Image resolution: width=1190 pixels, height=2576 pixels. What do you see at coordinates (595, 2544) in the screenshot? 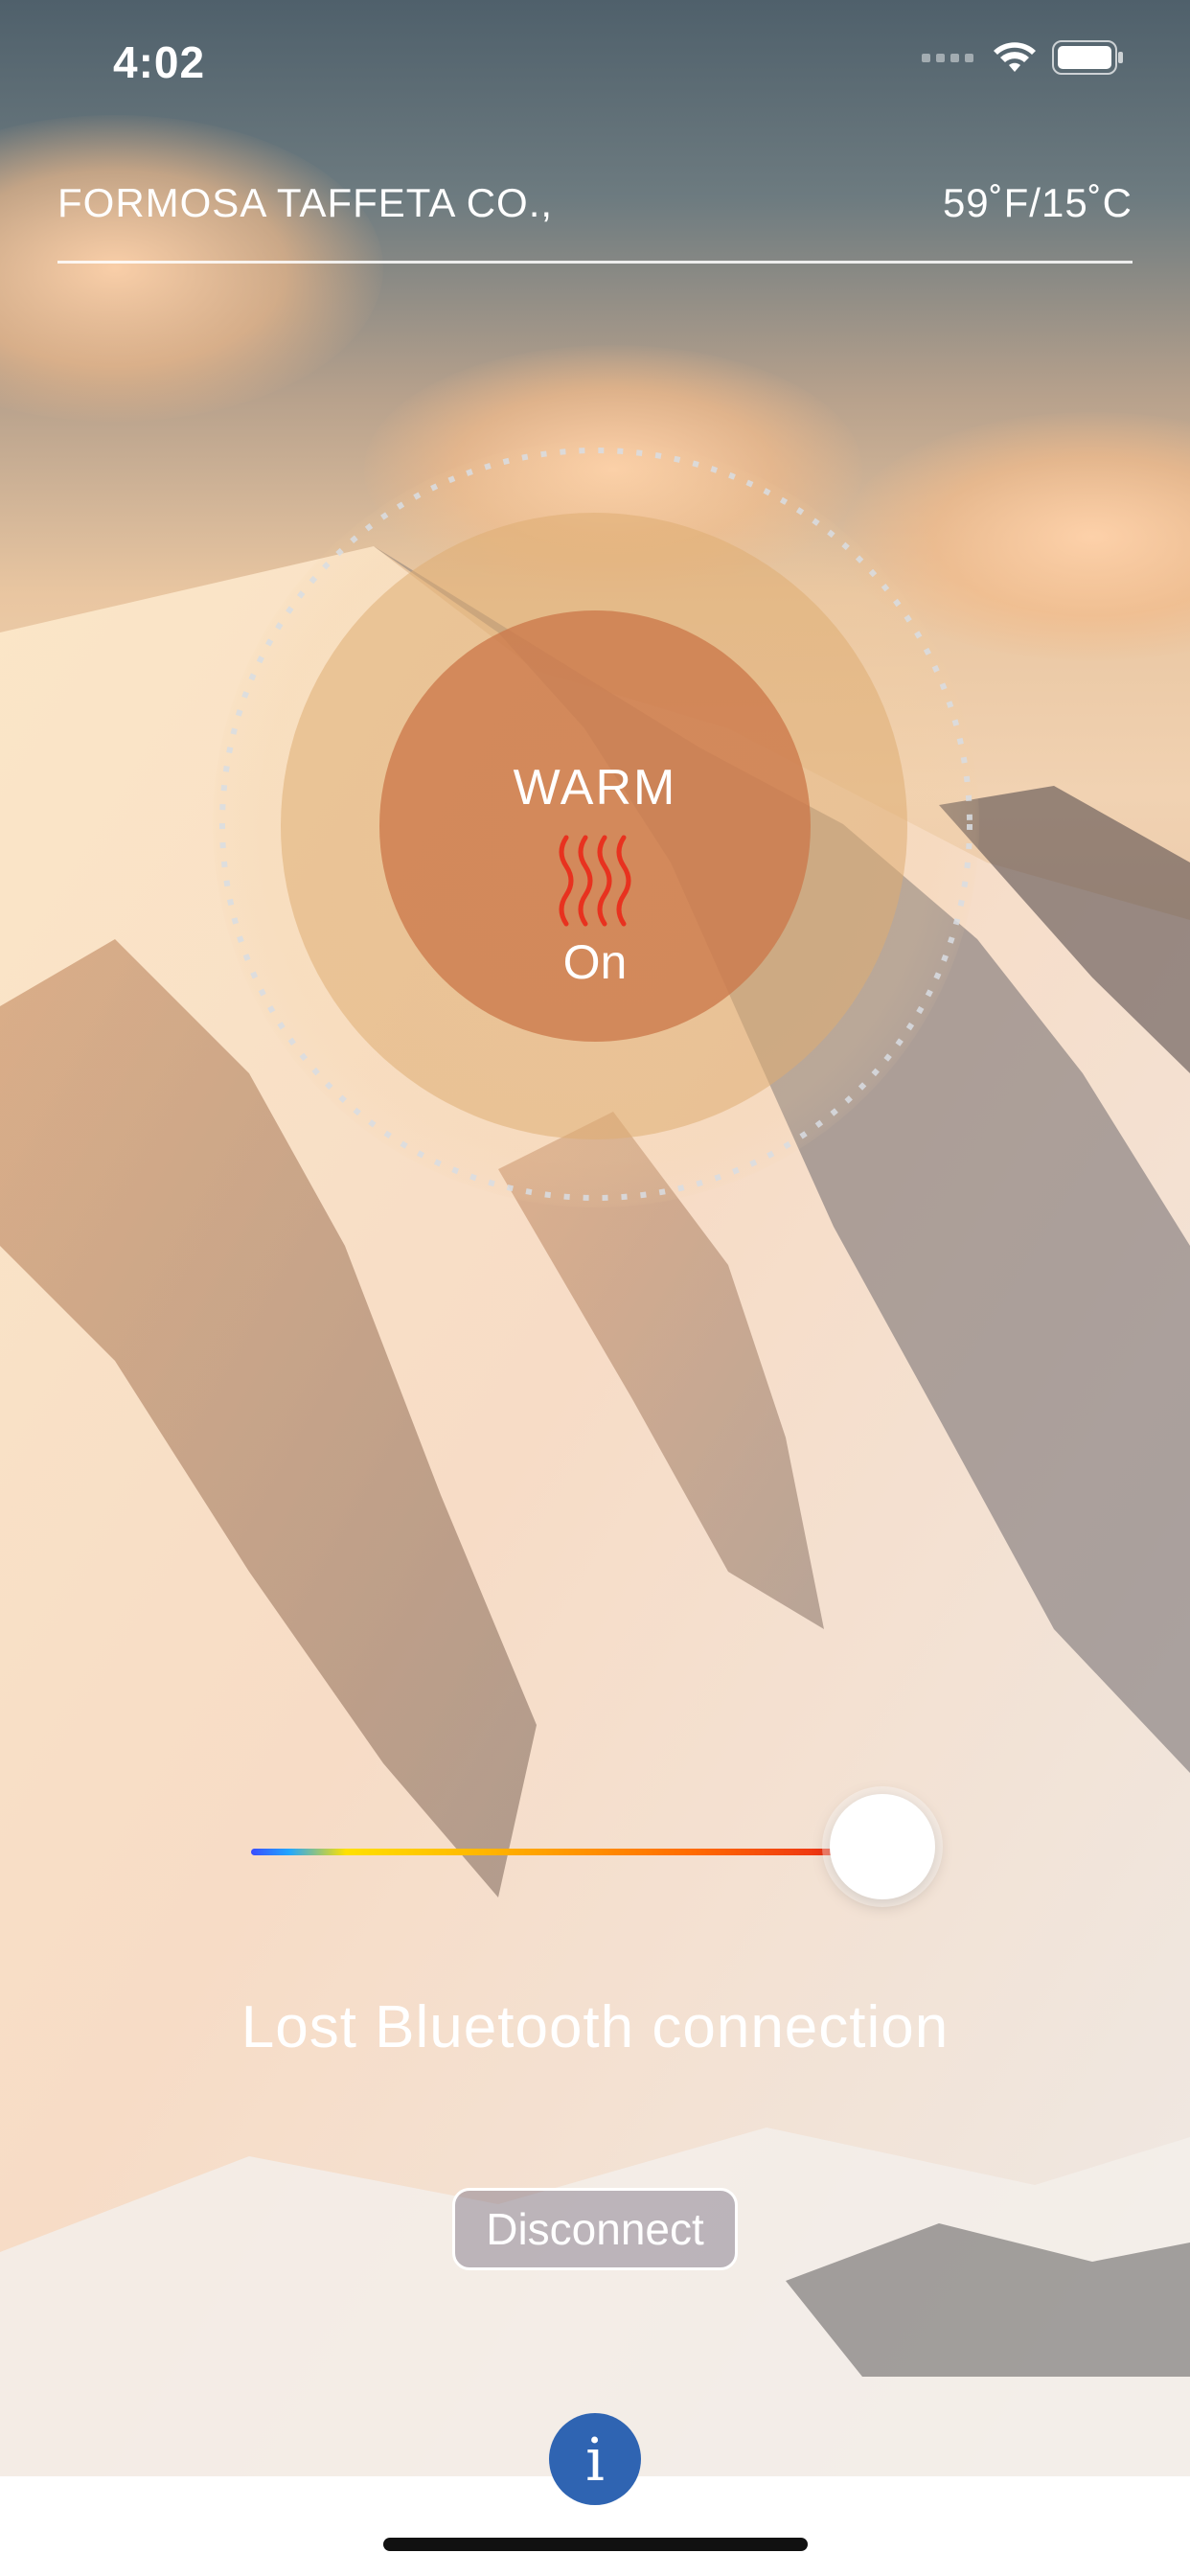
I see `home-indicator` at bounding box center [595, 2544].